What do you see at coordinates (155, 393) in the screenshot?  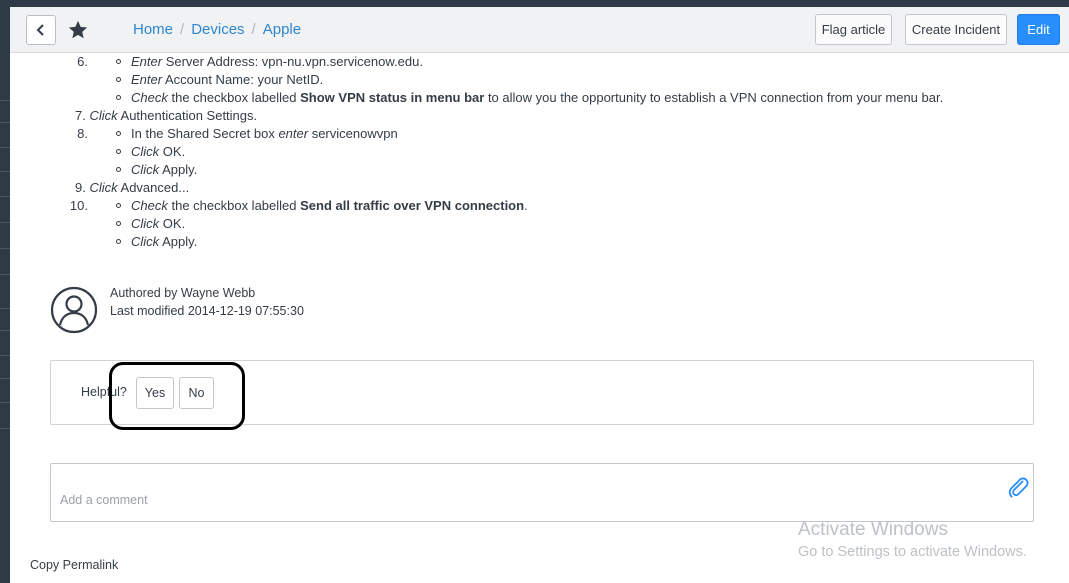 I see `helpful-yes-button: Yes` at bounding box center [155, 393].